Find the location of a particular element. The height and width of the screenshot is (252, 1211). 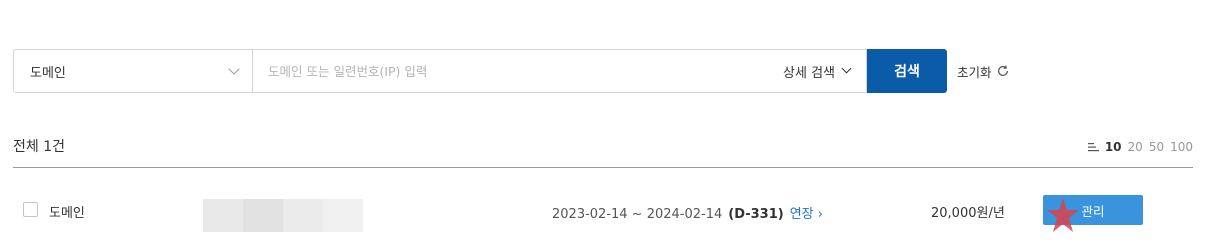

detail-search-toggle: 상세 검색 is located at coordinates (817, 71).